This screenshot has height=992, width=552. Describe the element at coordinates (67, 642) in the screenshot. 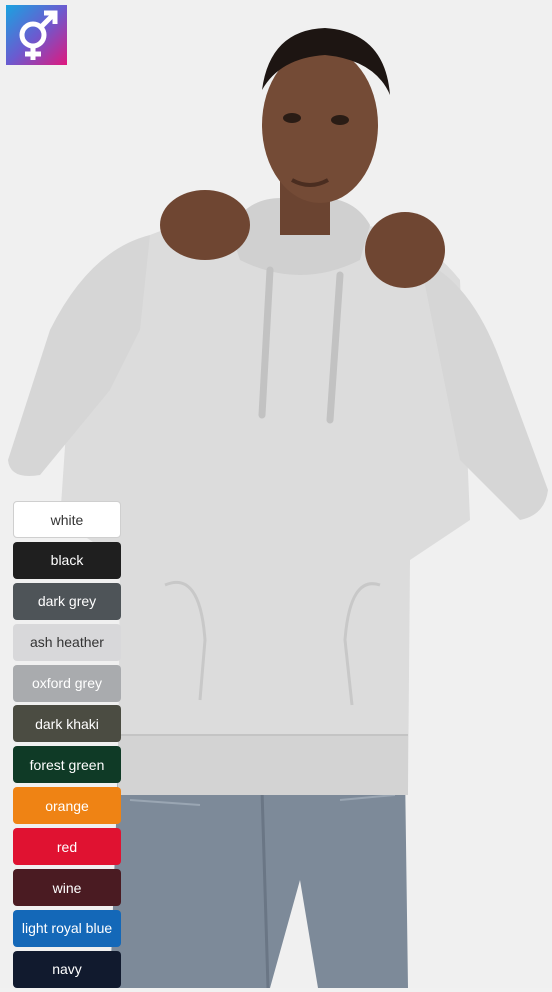

I see `color-swatch-ash-heather: ash heather` at that location.